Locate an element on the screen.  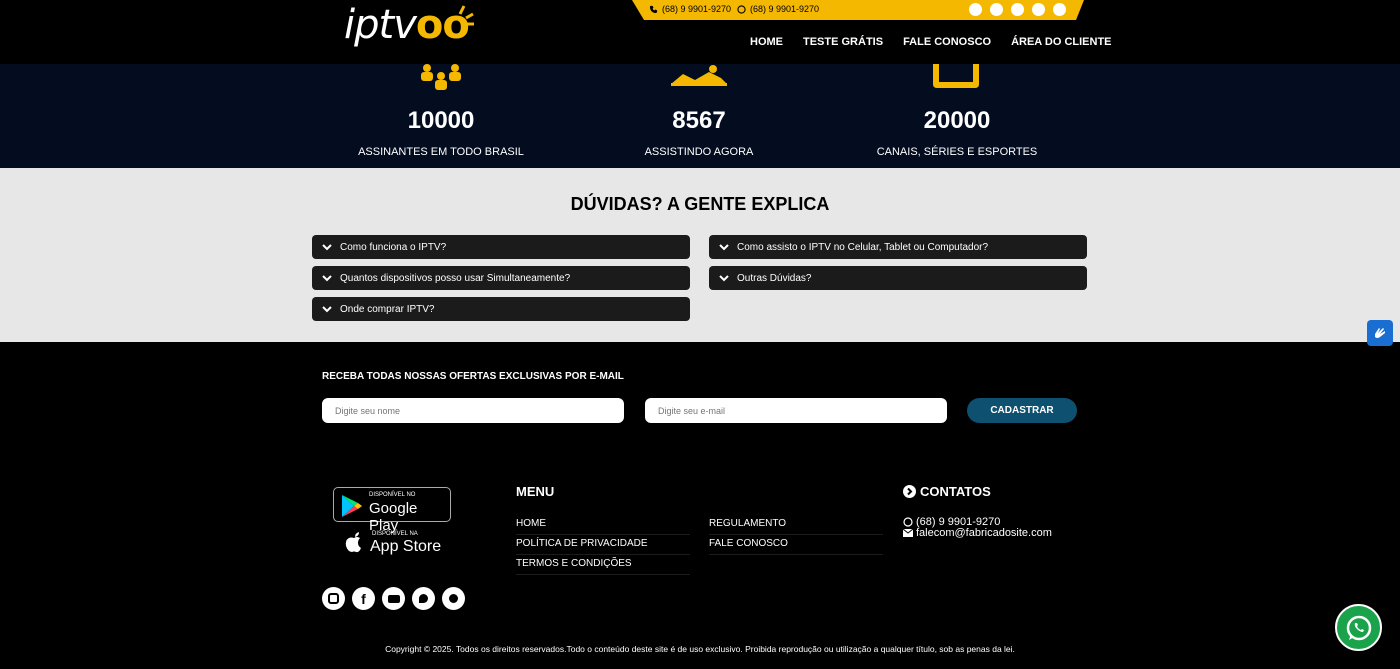
footer-contacts-title: CONTATOS is located at coordinates (947, 491).